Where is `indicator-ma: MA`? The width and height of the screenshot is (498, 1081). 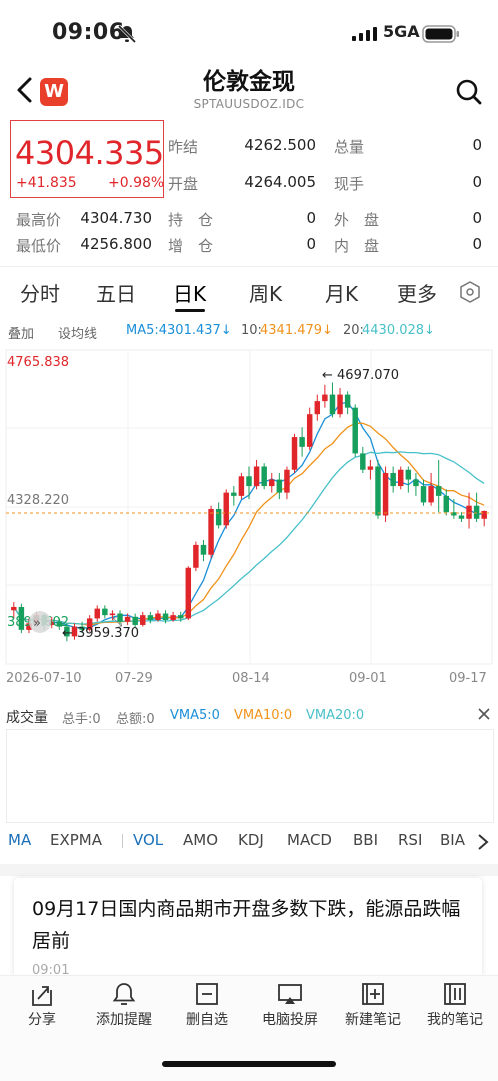 indicator-ma: MA is located at coordinates (19, 840).